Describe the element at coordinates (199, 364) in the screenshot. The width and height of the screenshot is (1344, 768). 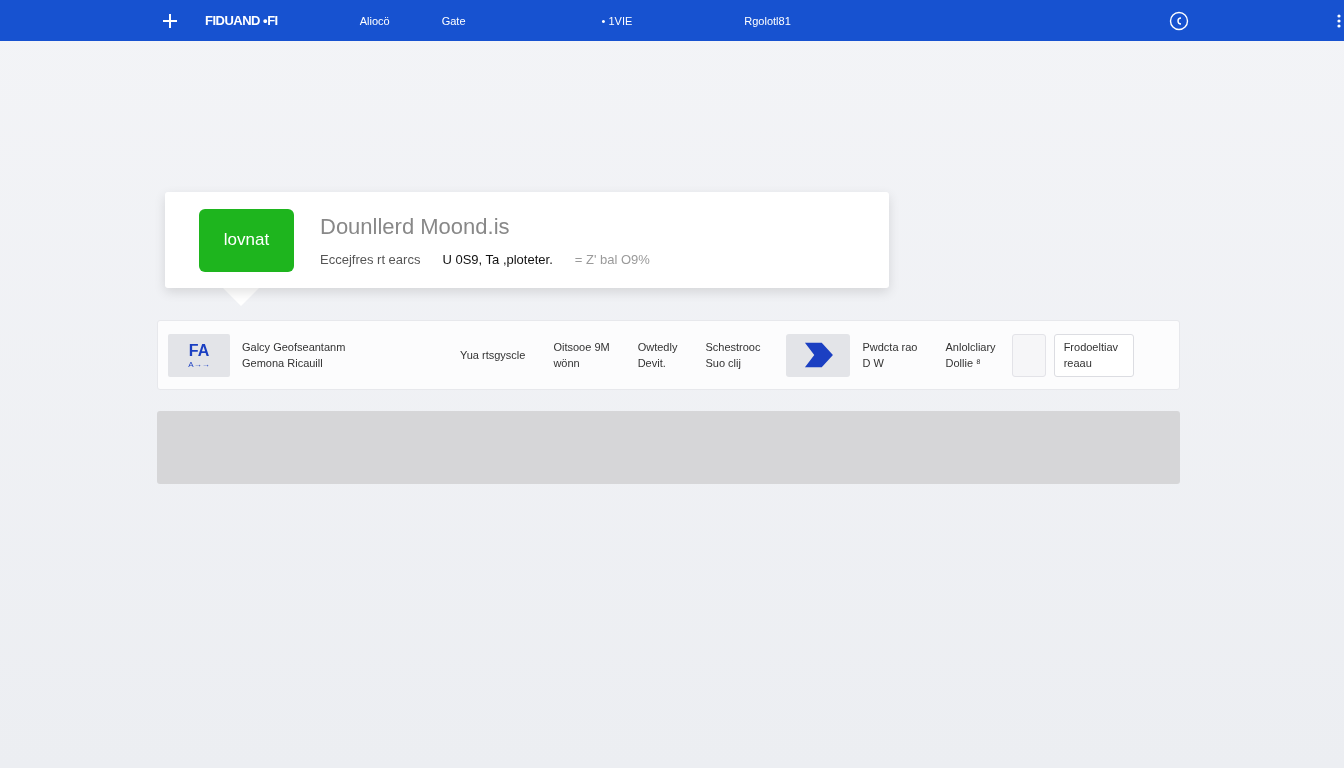
I see `logo-subtext: A→→` at that location.